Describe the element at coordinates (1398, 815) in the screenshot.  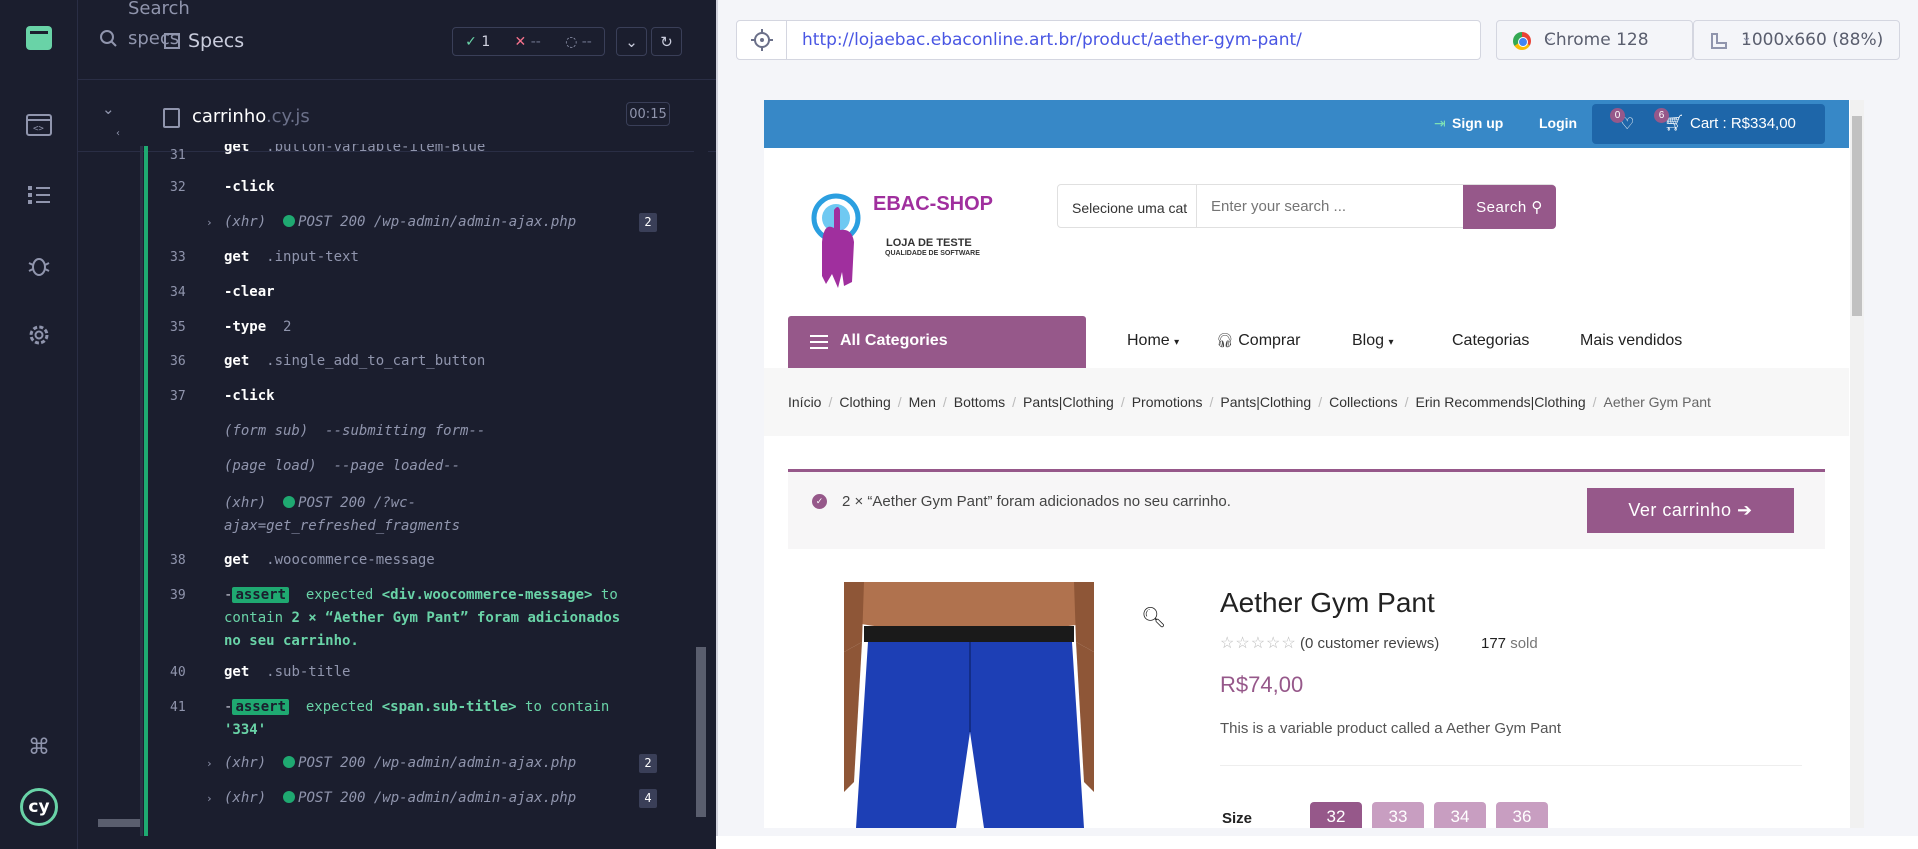
I see `size-option: 33` at that location.